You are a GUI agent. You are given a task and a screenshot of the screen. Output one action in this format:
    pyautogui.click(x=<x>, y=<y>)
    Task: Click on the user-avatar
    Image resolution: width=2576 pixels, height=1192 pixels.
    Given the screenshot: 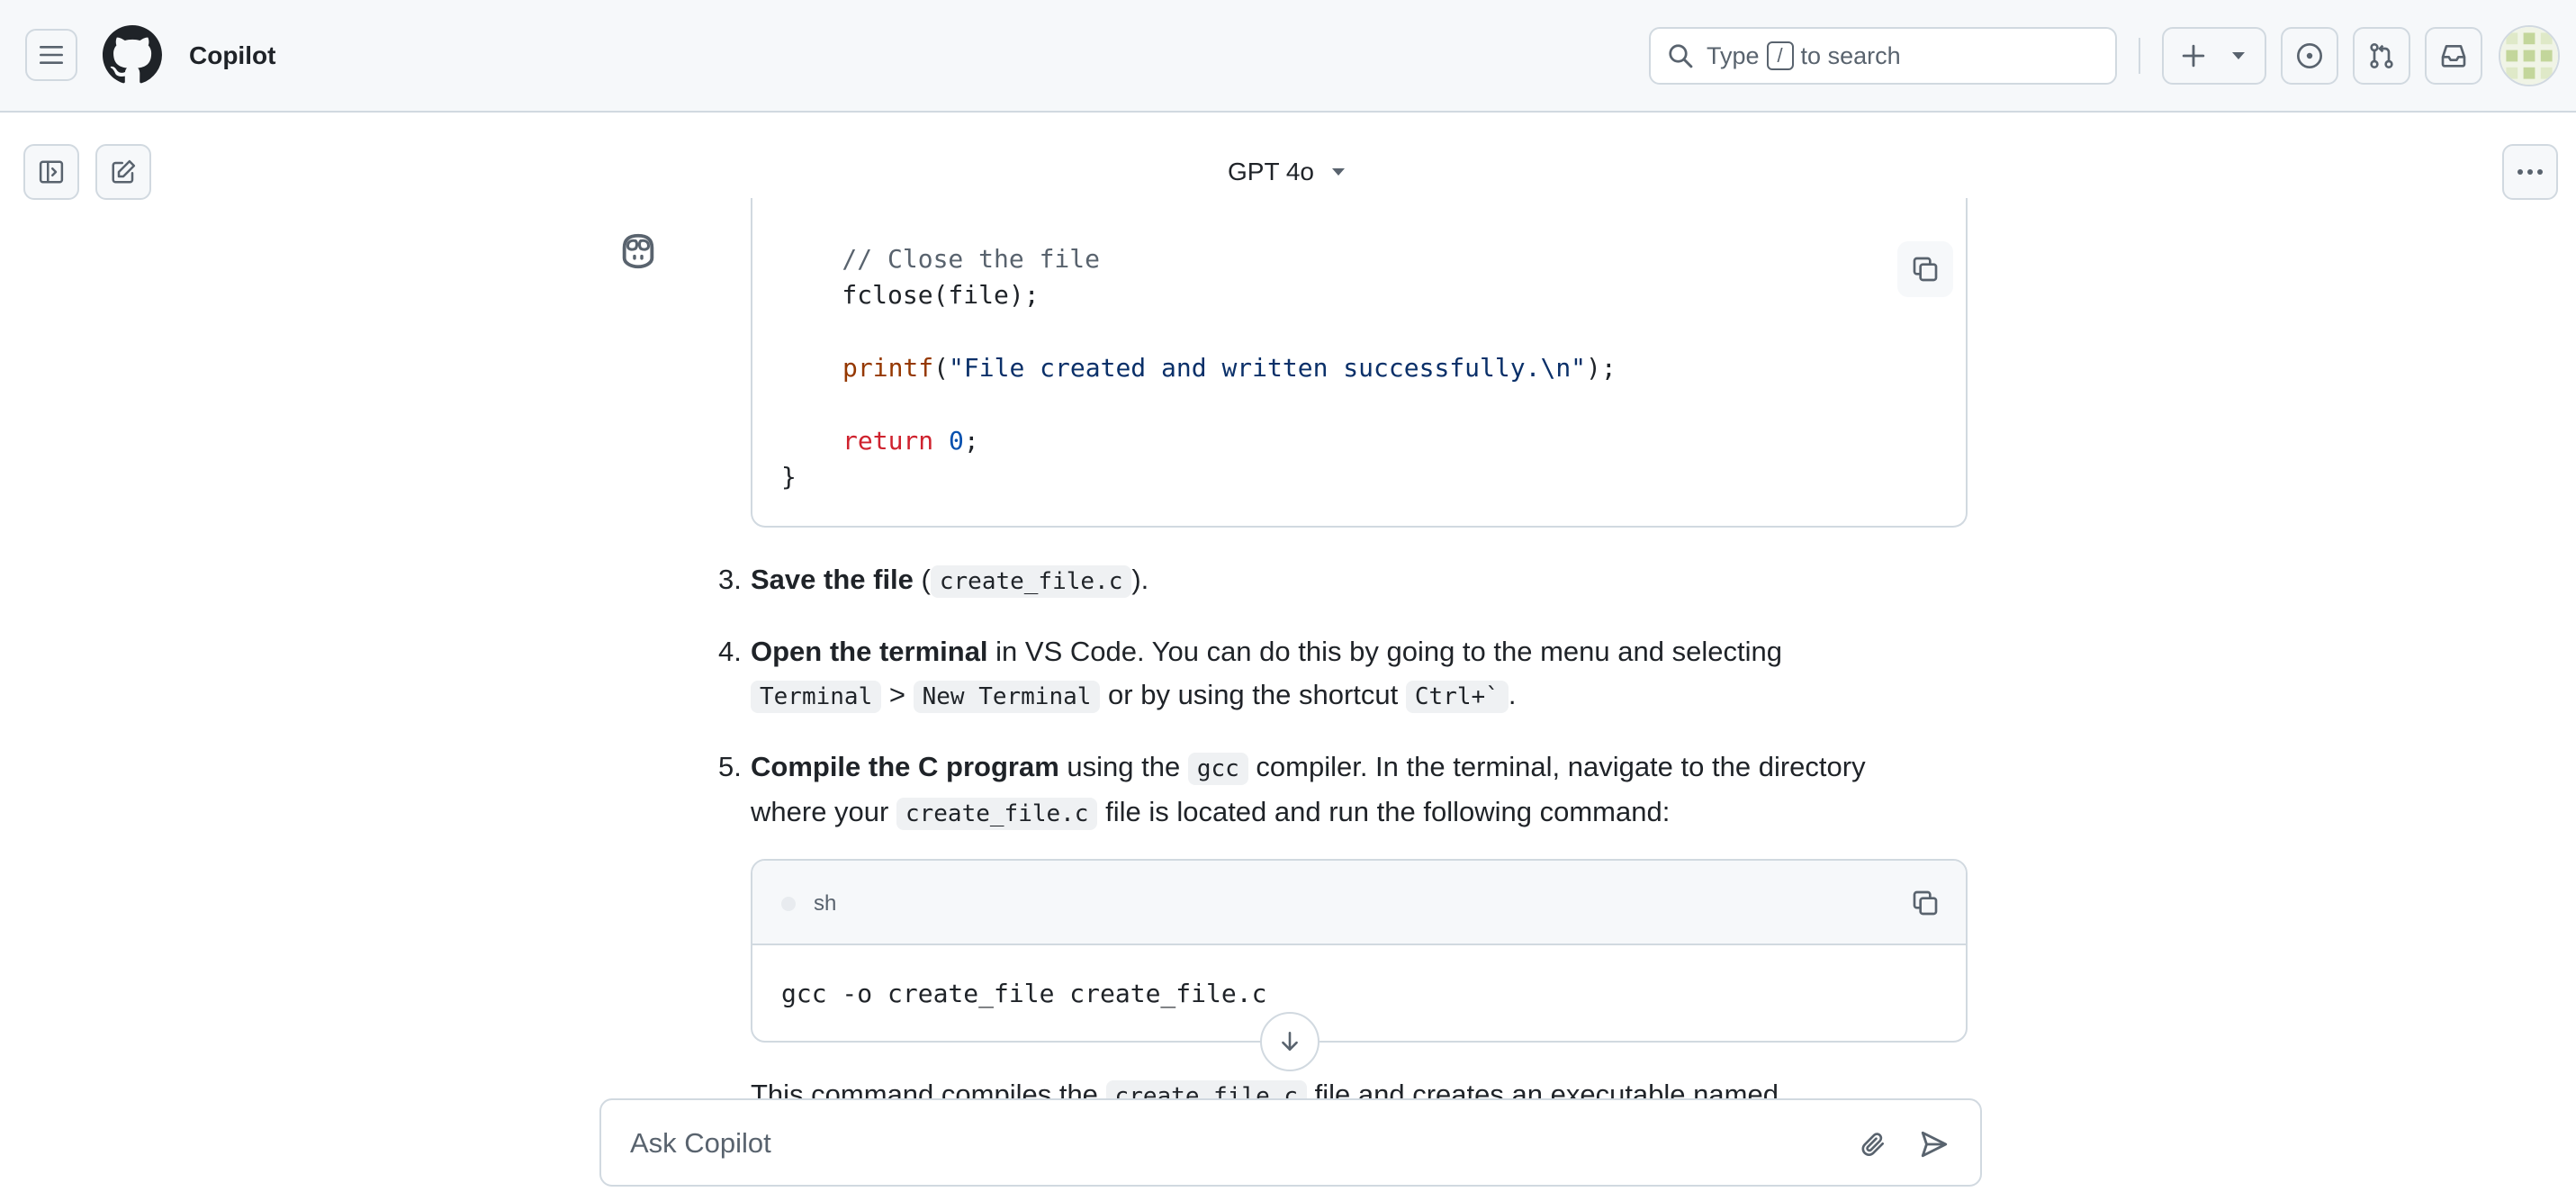 What is the action you would take?
    pyautogui.click(x=2529, y=55)
    